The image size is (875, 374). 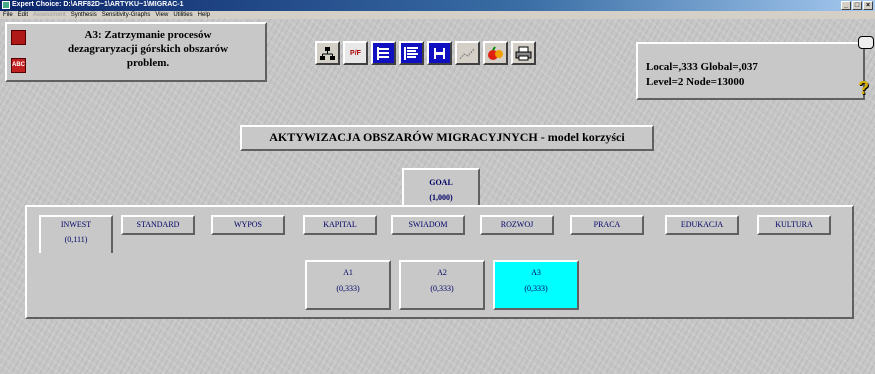 I want to click on criterion-kapital: KAPITAL, so click(x=340, y=225).